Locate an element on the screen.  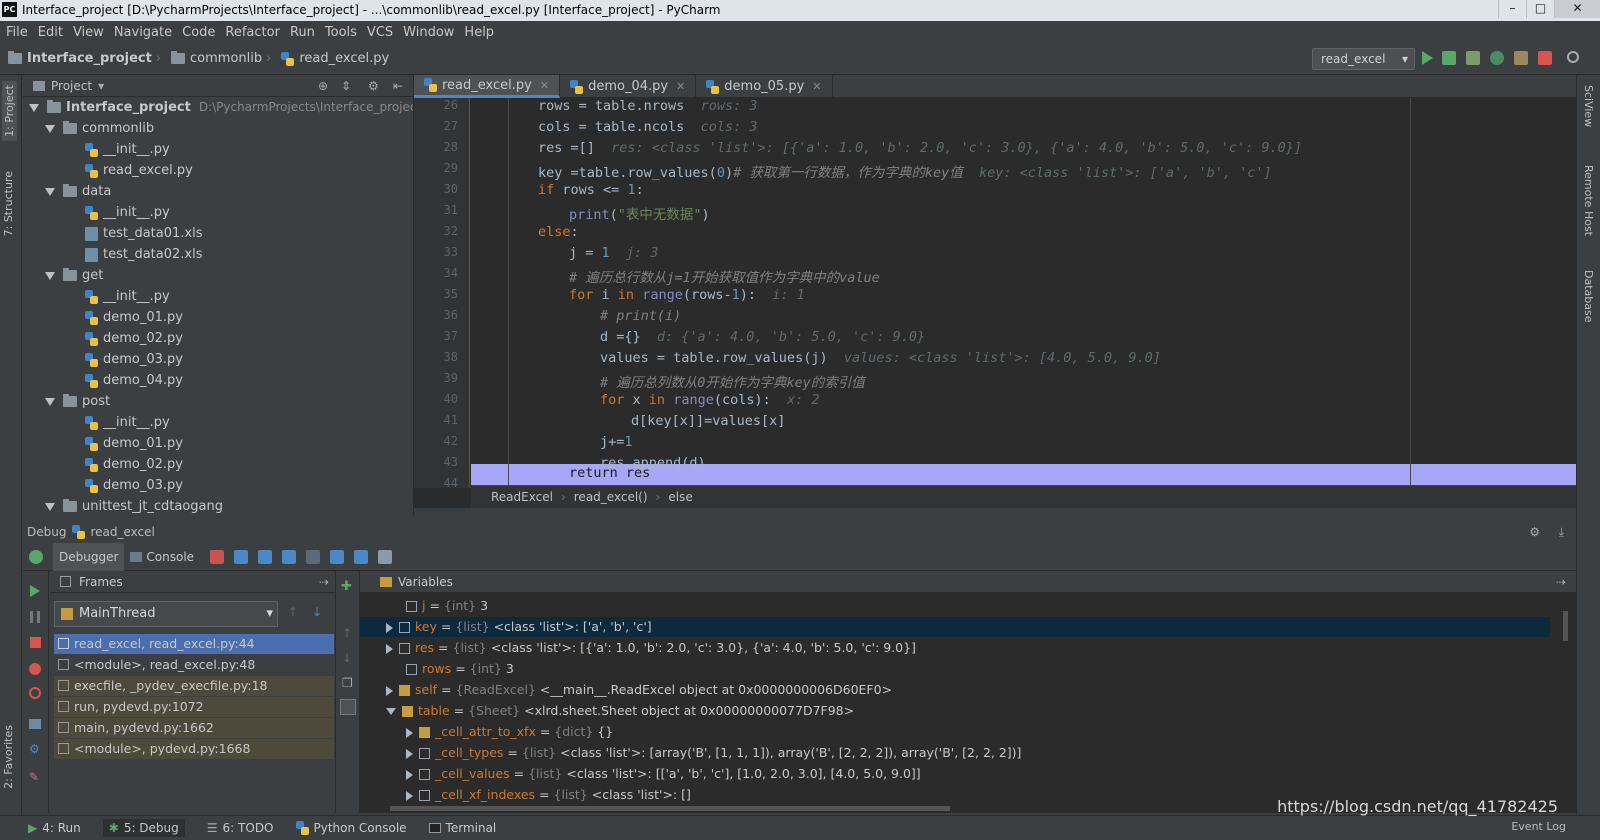
menu-edit: Edit is located at coordinates (50, 32).